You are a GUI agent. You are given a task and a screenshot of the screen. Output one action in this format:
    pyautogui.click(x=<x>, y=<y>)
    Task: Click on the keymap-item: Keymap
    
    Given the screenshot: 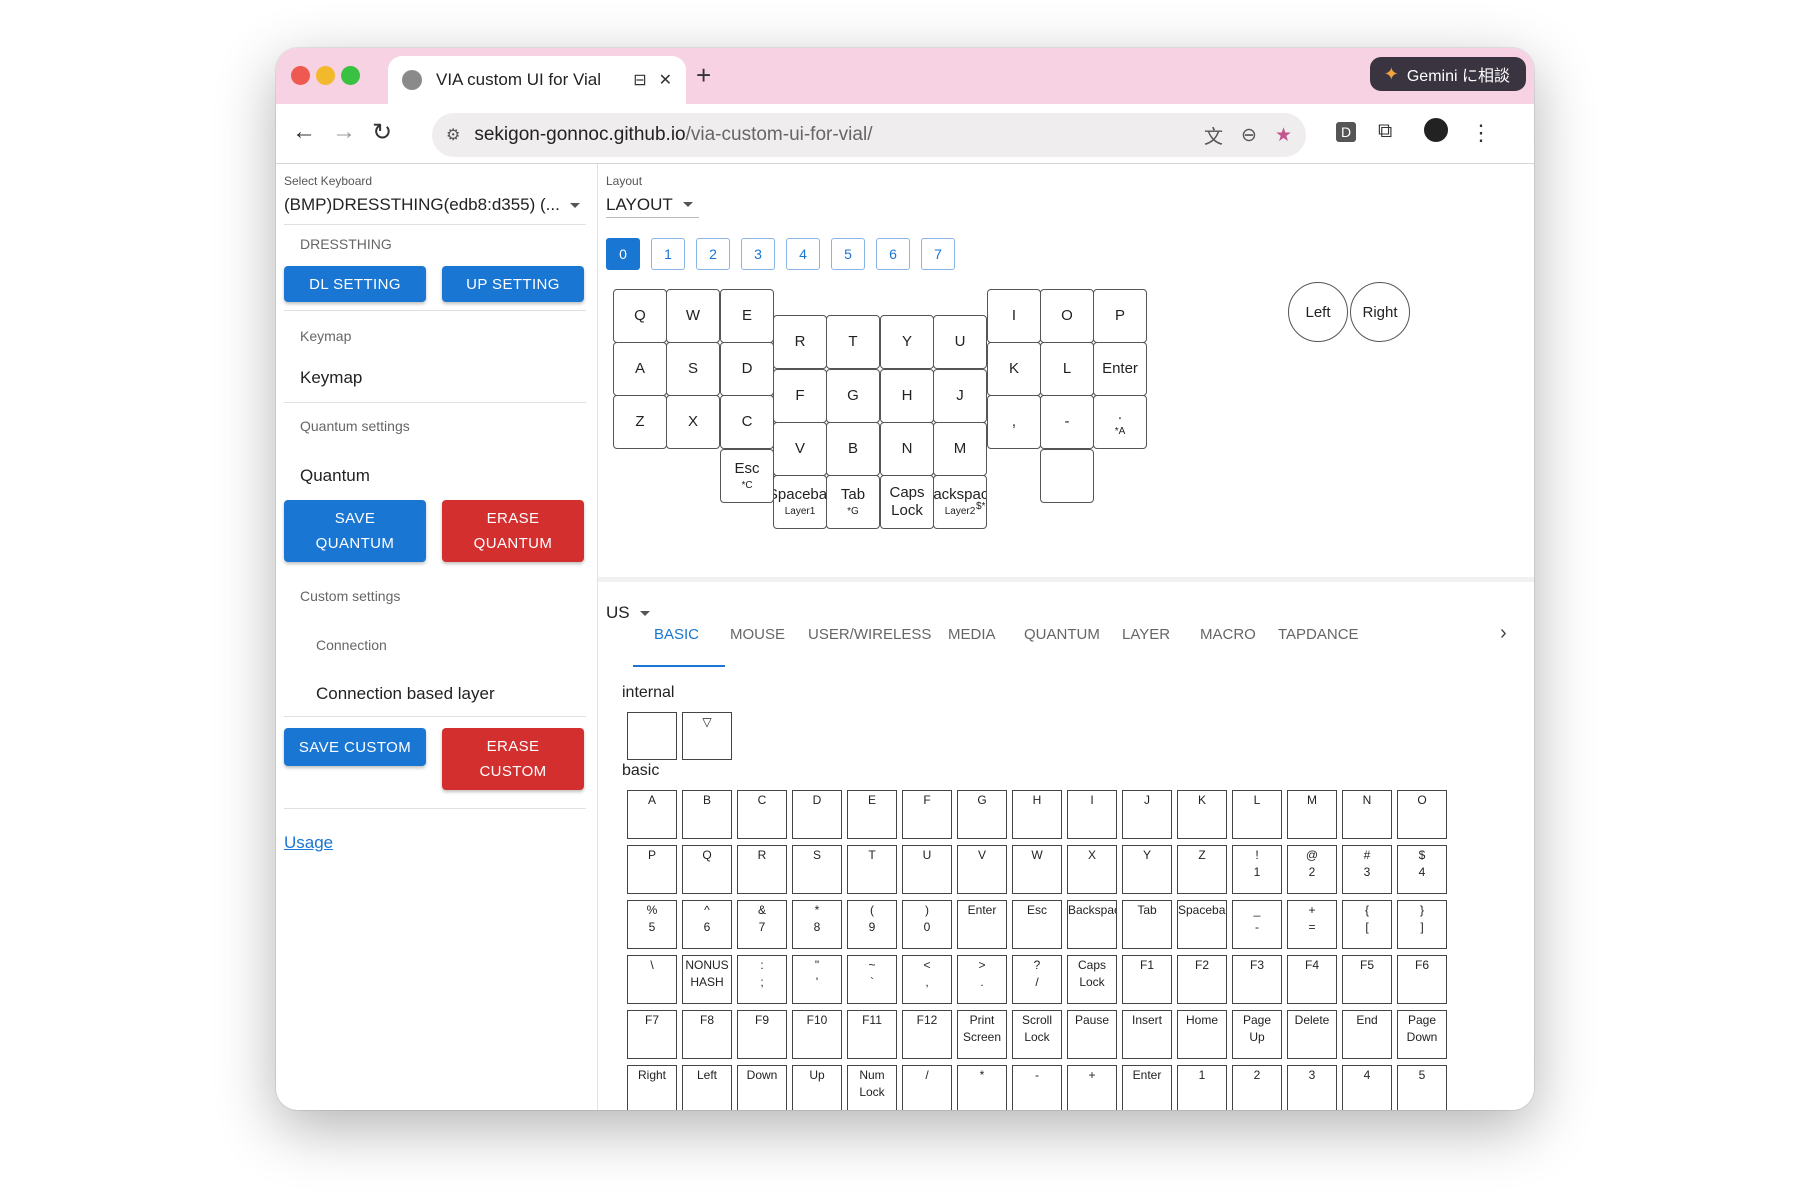 What is the action you would take?
    pyautogui.click(x=331, y=378)
    